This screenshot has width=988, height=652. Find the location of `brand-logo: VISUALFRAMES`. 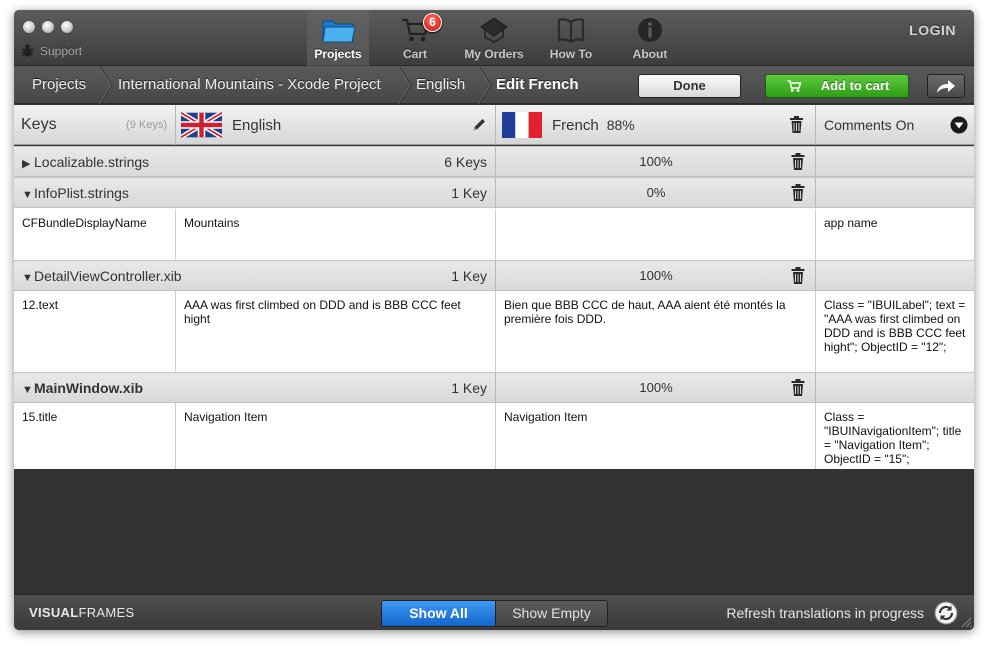

brand-logo: VISUALFRAMES is located at coordinates (81, 612).